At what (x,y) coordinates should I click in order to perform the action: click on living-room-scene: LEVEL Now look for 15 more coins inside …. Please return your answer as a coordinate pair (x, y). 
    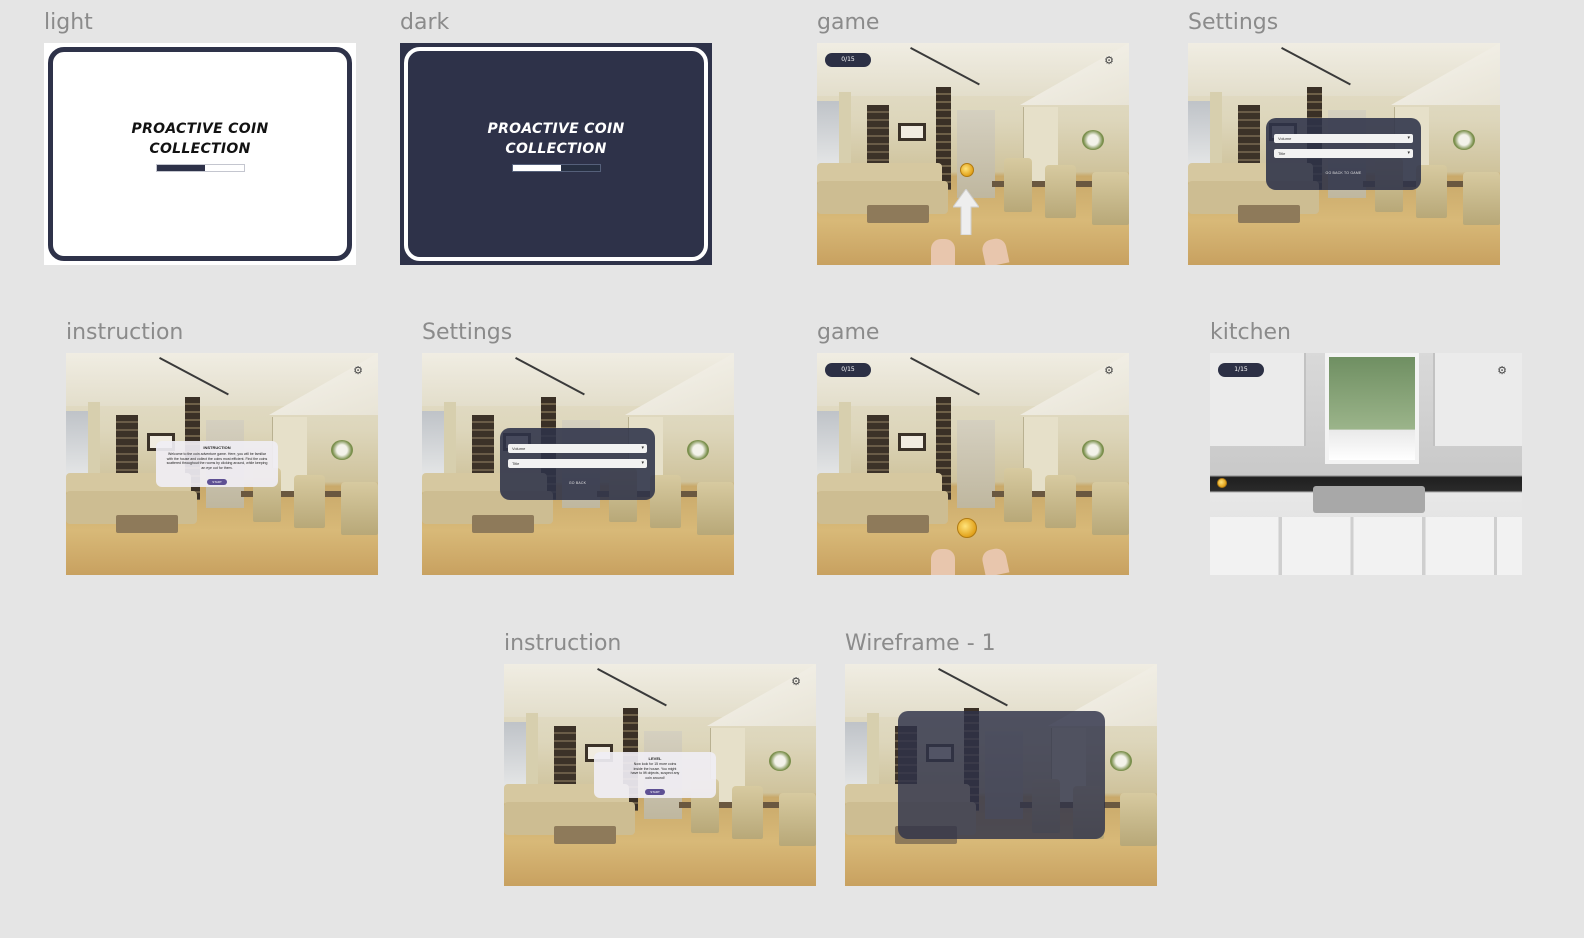
    Looking at the image, I should click on (660, 775).